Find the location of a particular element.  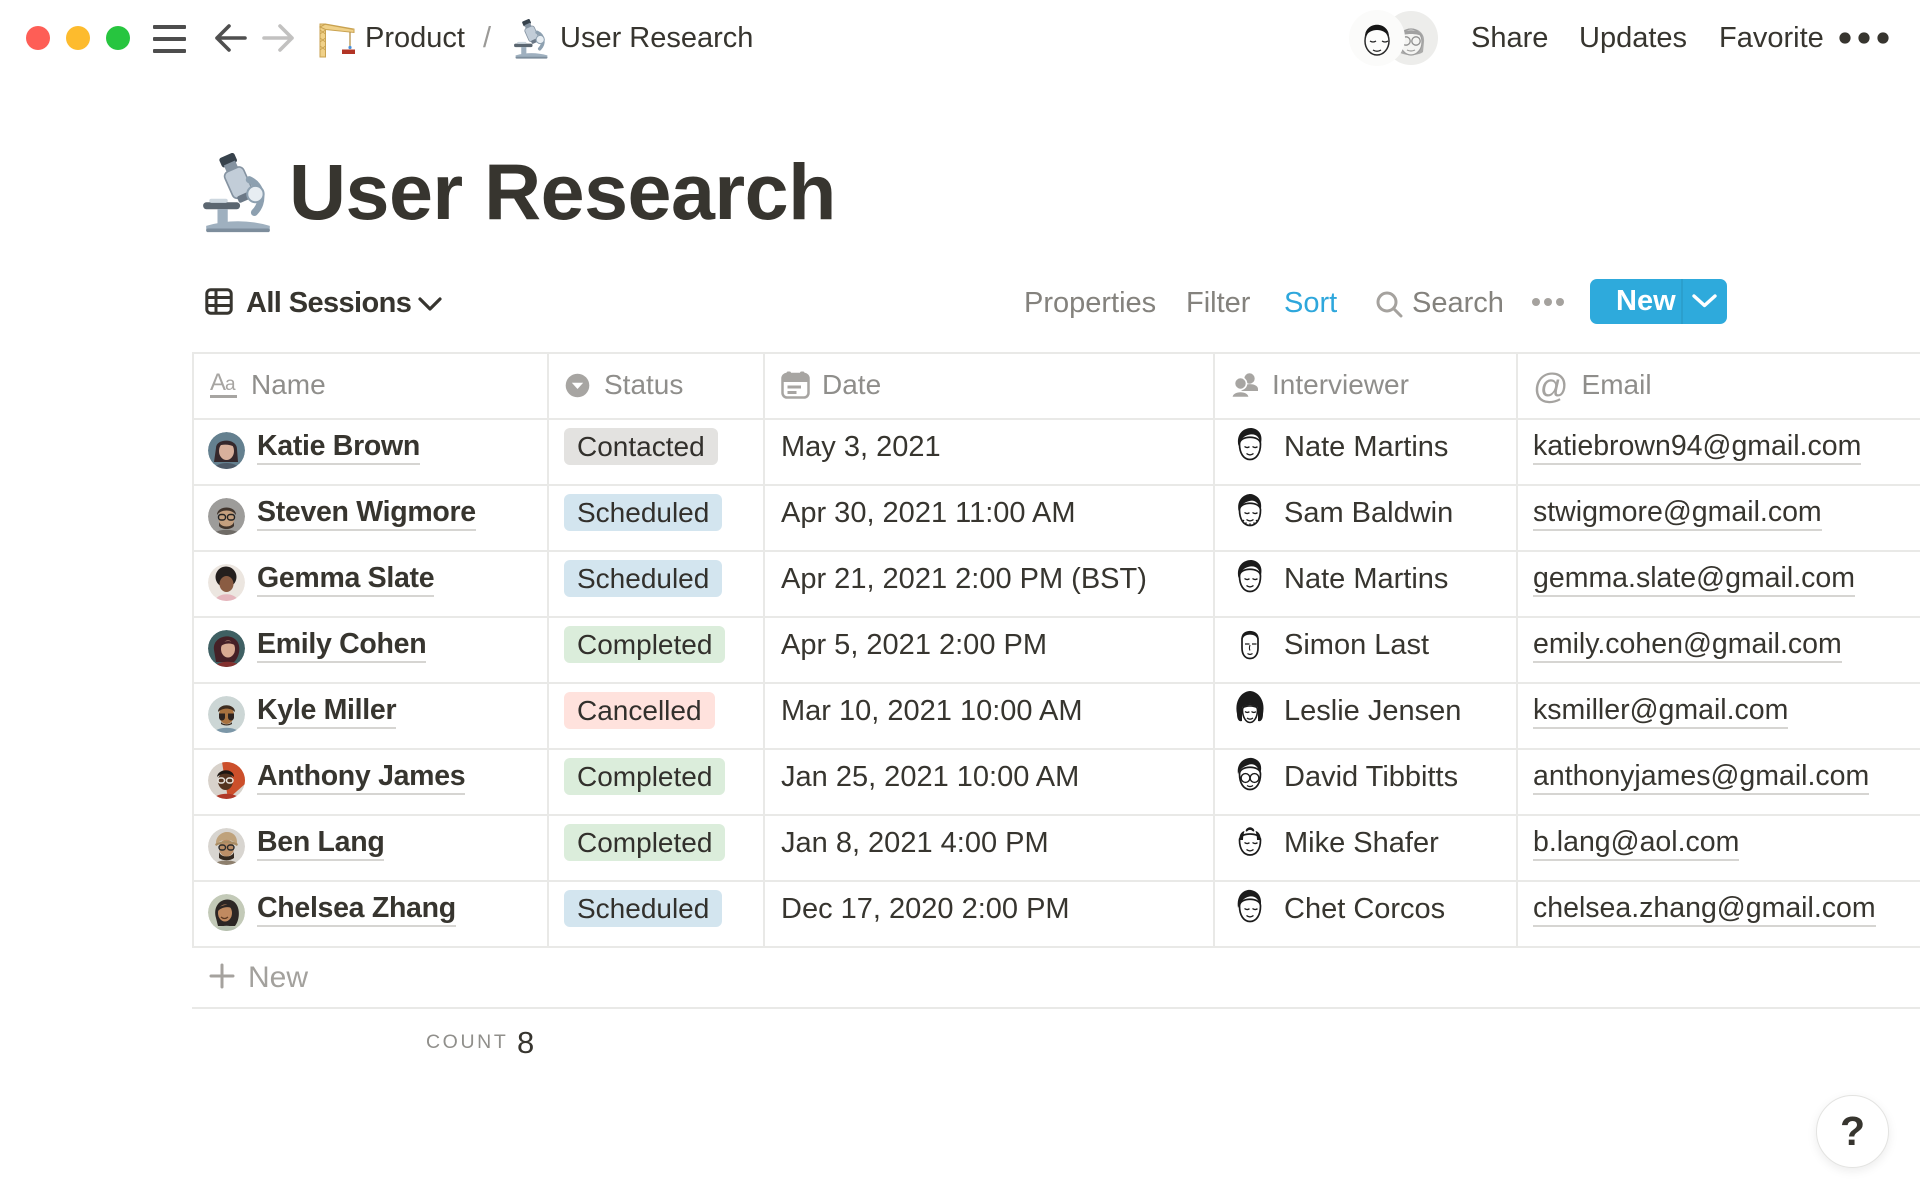

svg-text: a is located at coordinates (230, 384).